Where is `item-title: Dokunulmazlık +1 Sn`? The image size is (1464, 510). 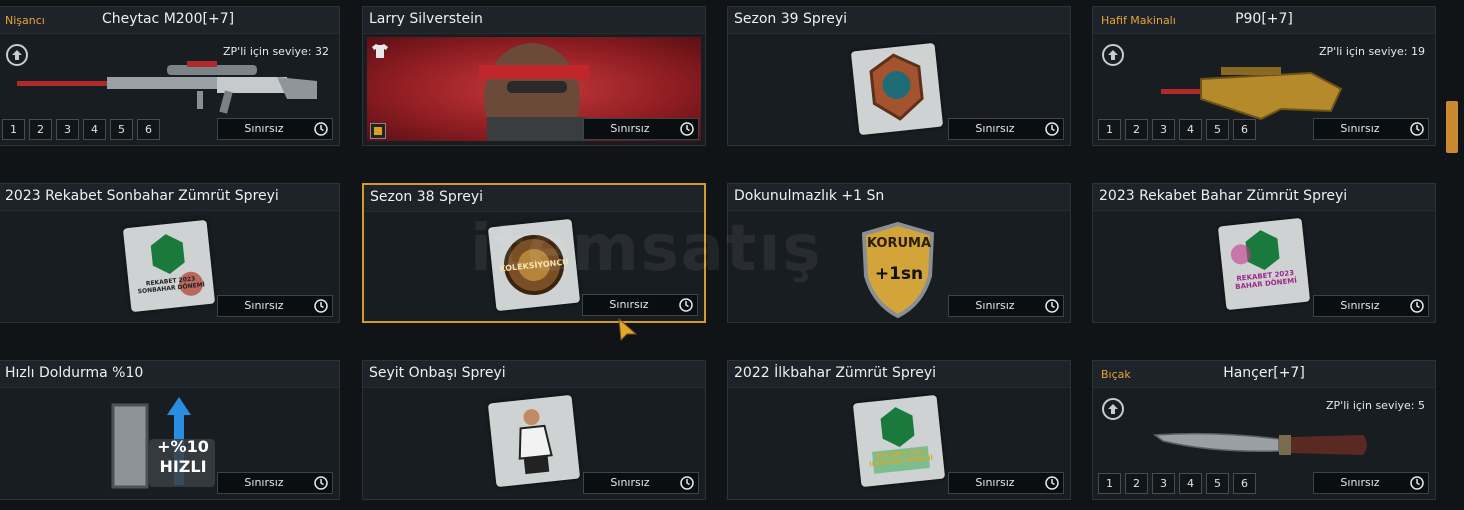
item-title: Dokunulmazlık +1 Sn is located at coordinates (809, 196).